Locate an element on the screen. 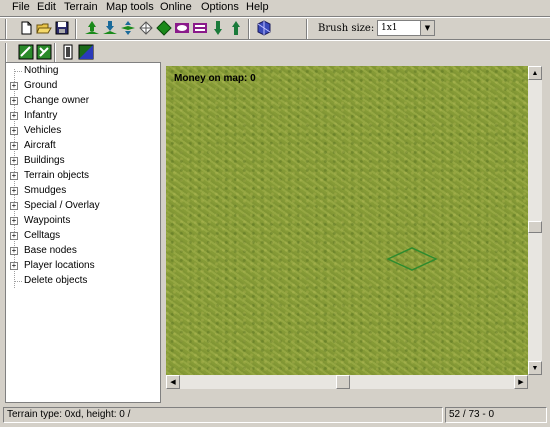 The image size is (550, 427). tree-item-label: Terrain objects is located at coordinates (57, 175).